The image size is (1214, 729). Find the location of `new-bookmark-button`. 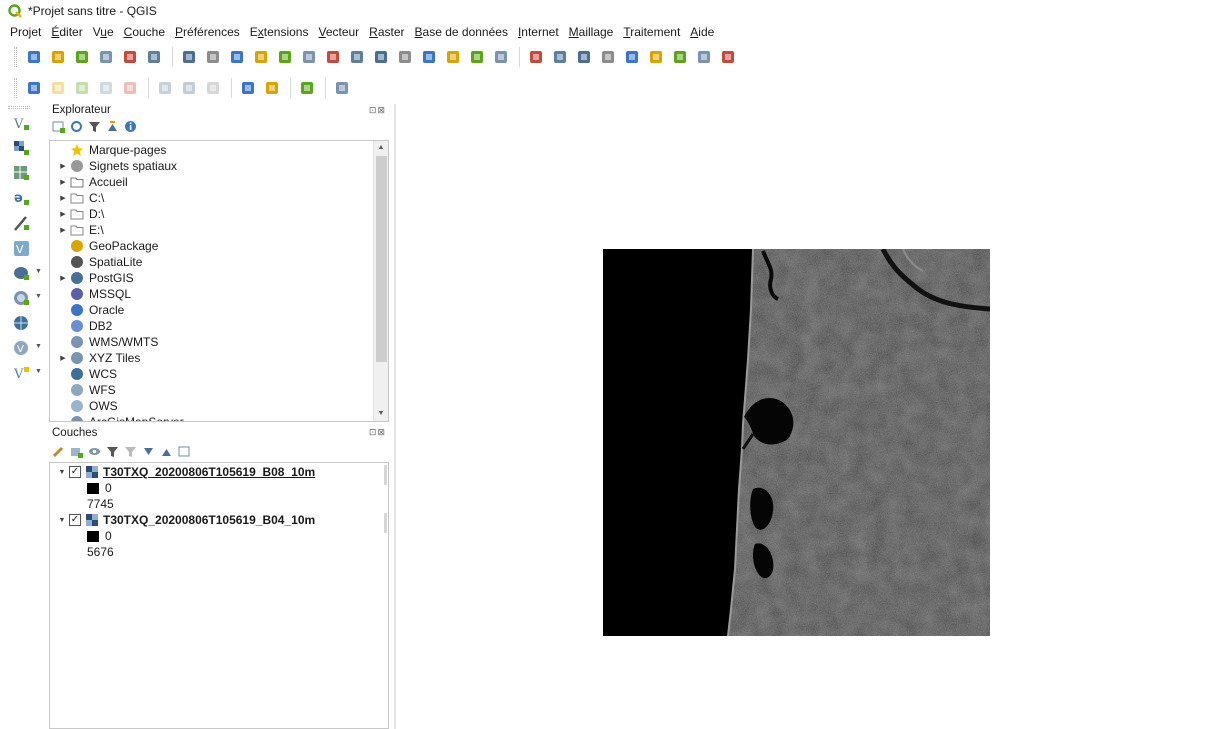

new-bookmark-button is located at coordinates (429, 57).